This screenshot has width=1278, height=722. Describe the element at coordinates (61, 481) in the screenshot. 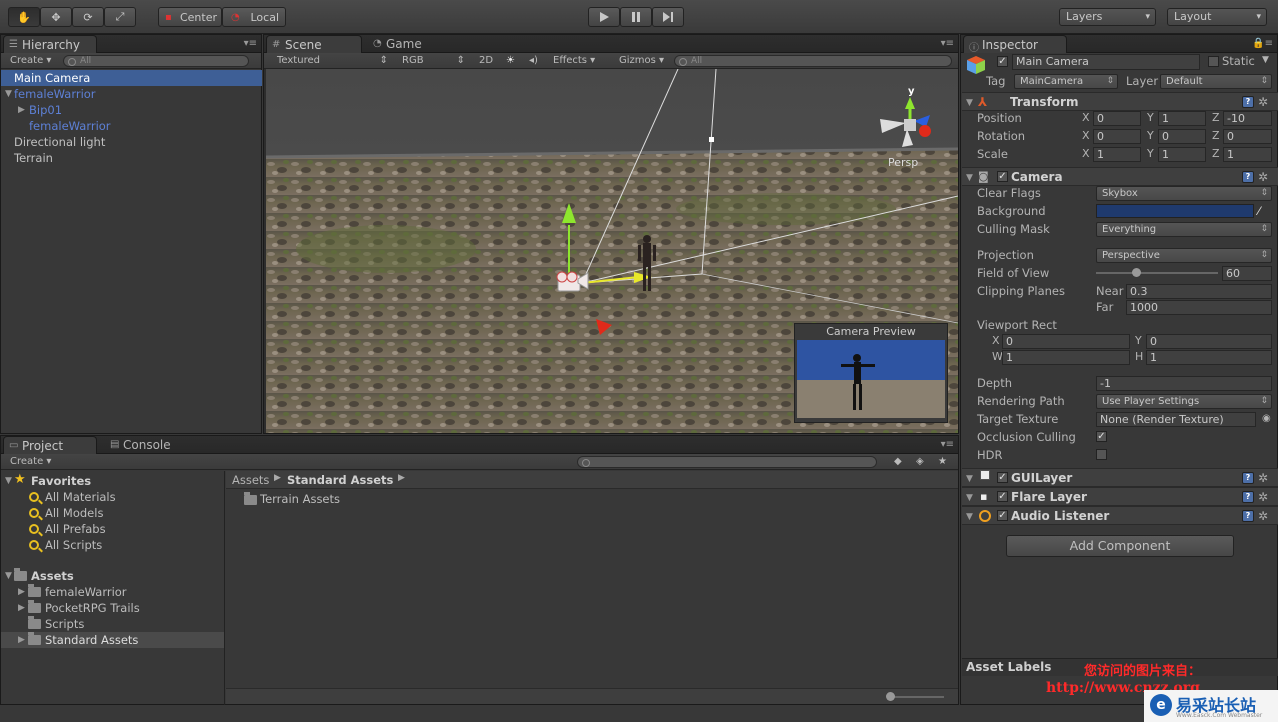

I see `favorites-header: Favorites` at that location.